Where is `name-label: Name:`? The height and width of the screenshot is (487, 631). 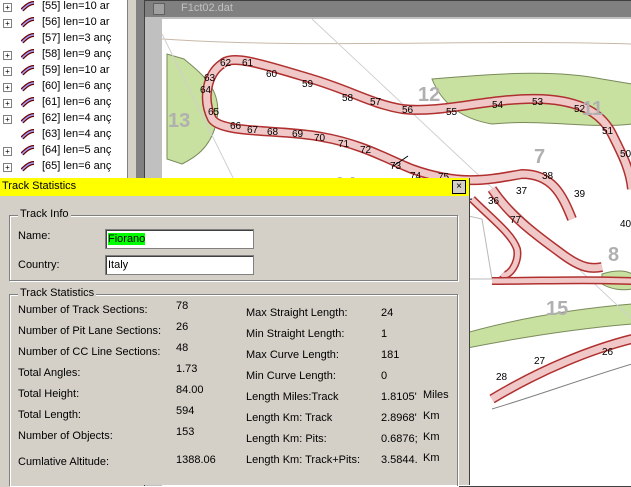 name-label: Name: is located at coordinates (34, 236).